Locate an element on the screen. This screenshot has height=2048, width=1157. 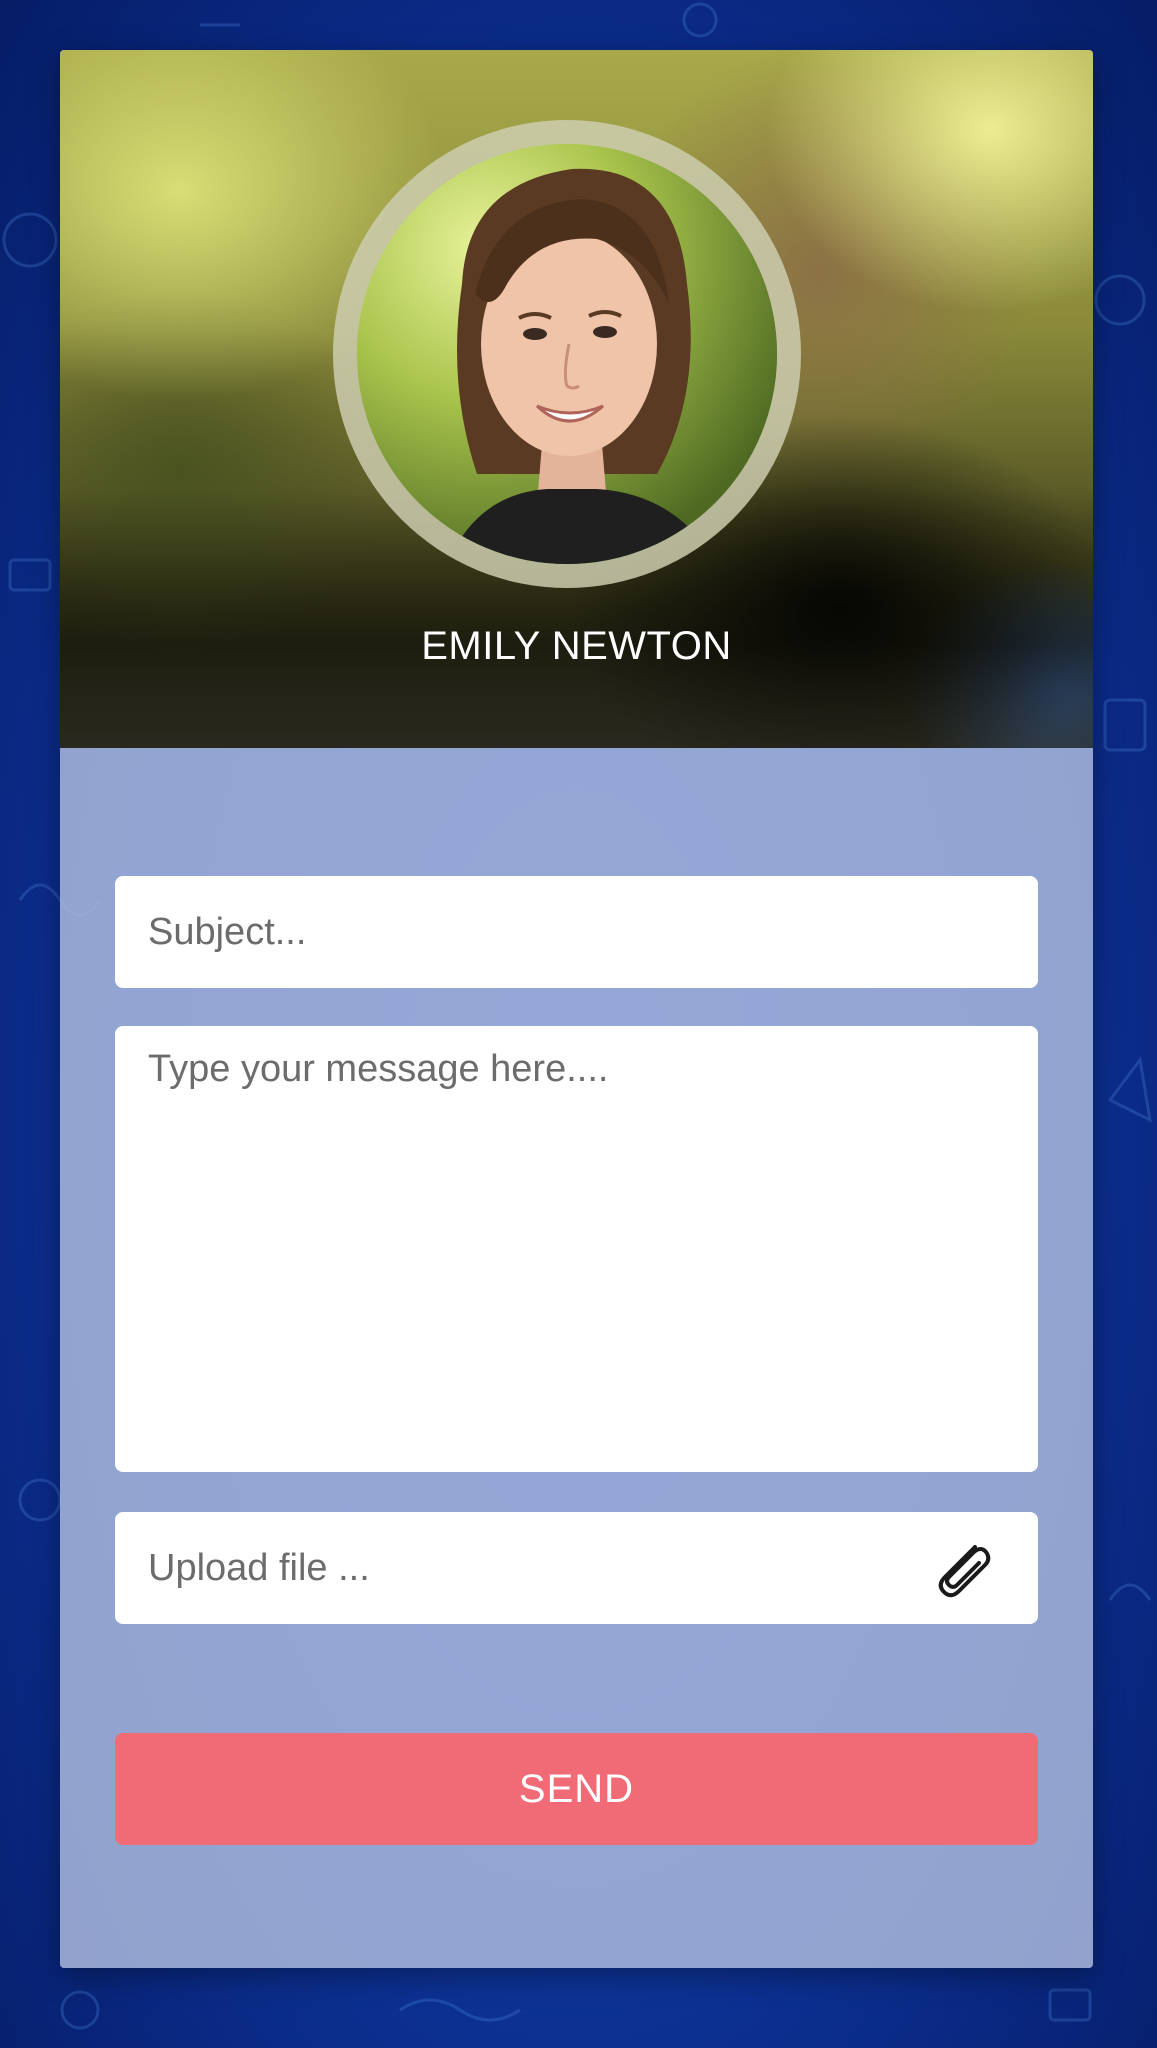
avatar-ring is located at coordinates (567, 354).